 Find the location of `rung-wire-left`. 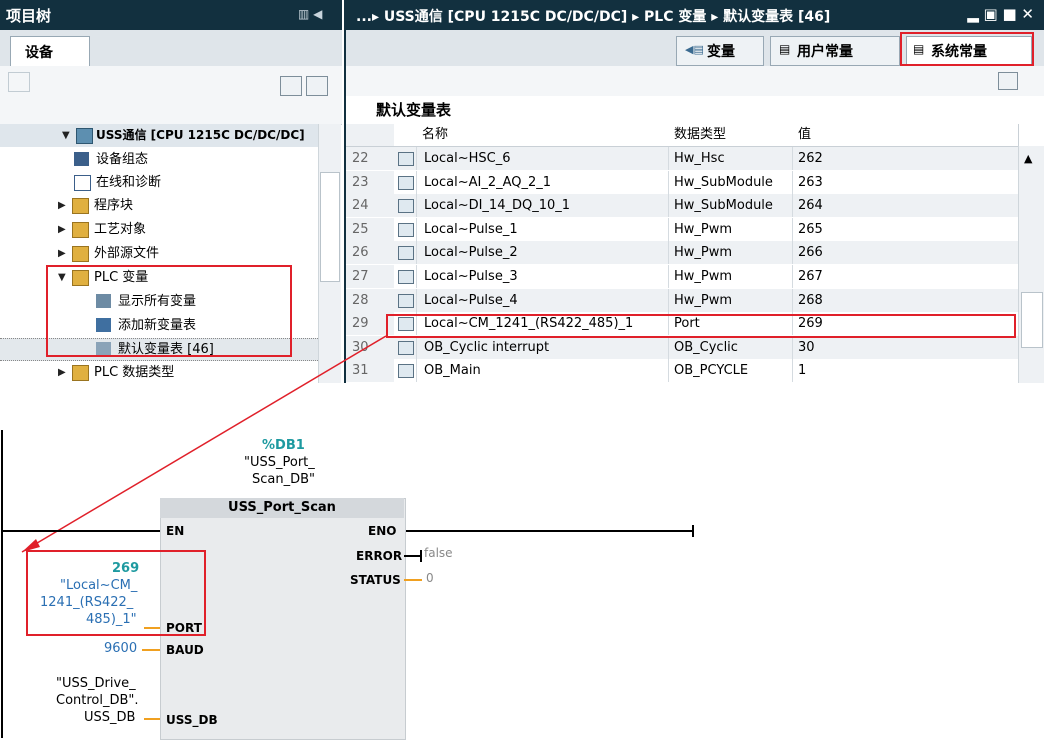

rung-wire-left is located at coordinates (81, 531).